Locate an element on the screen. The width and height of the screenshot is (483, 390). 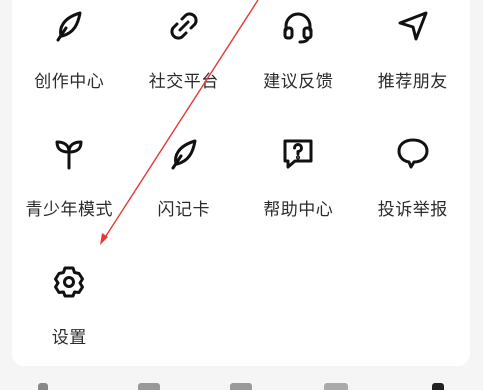
tile-teen-mode: 青少年模式 is located at coordinates (69, 192).